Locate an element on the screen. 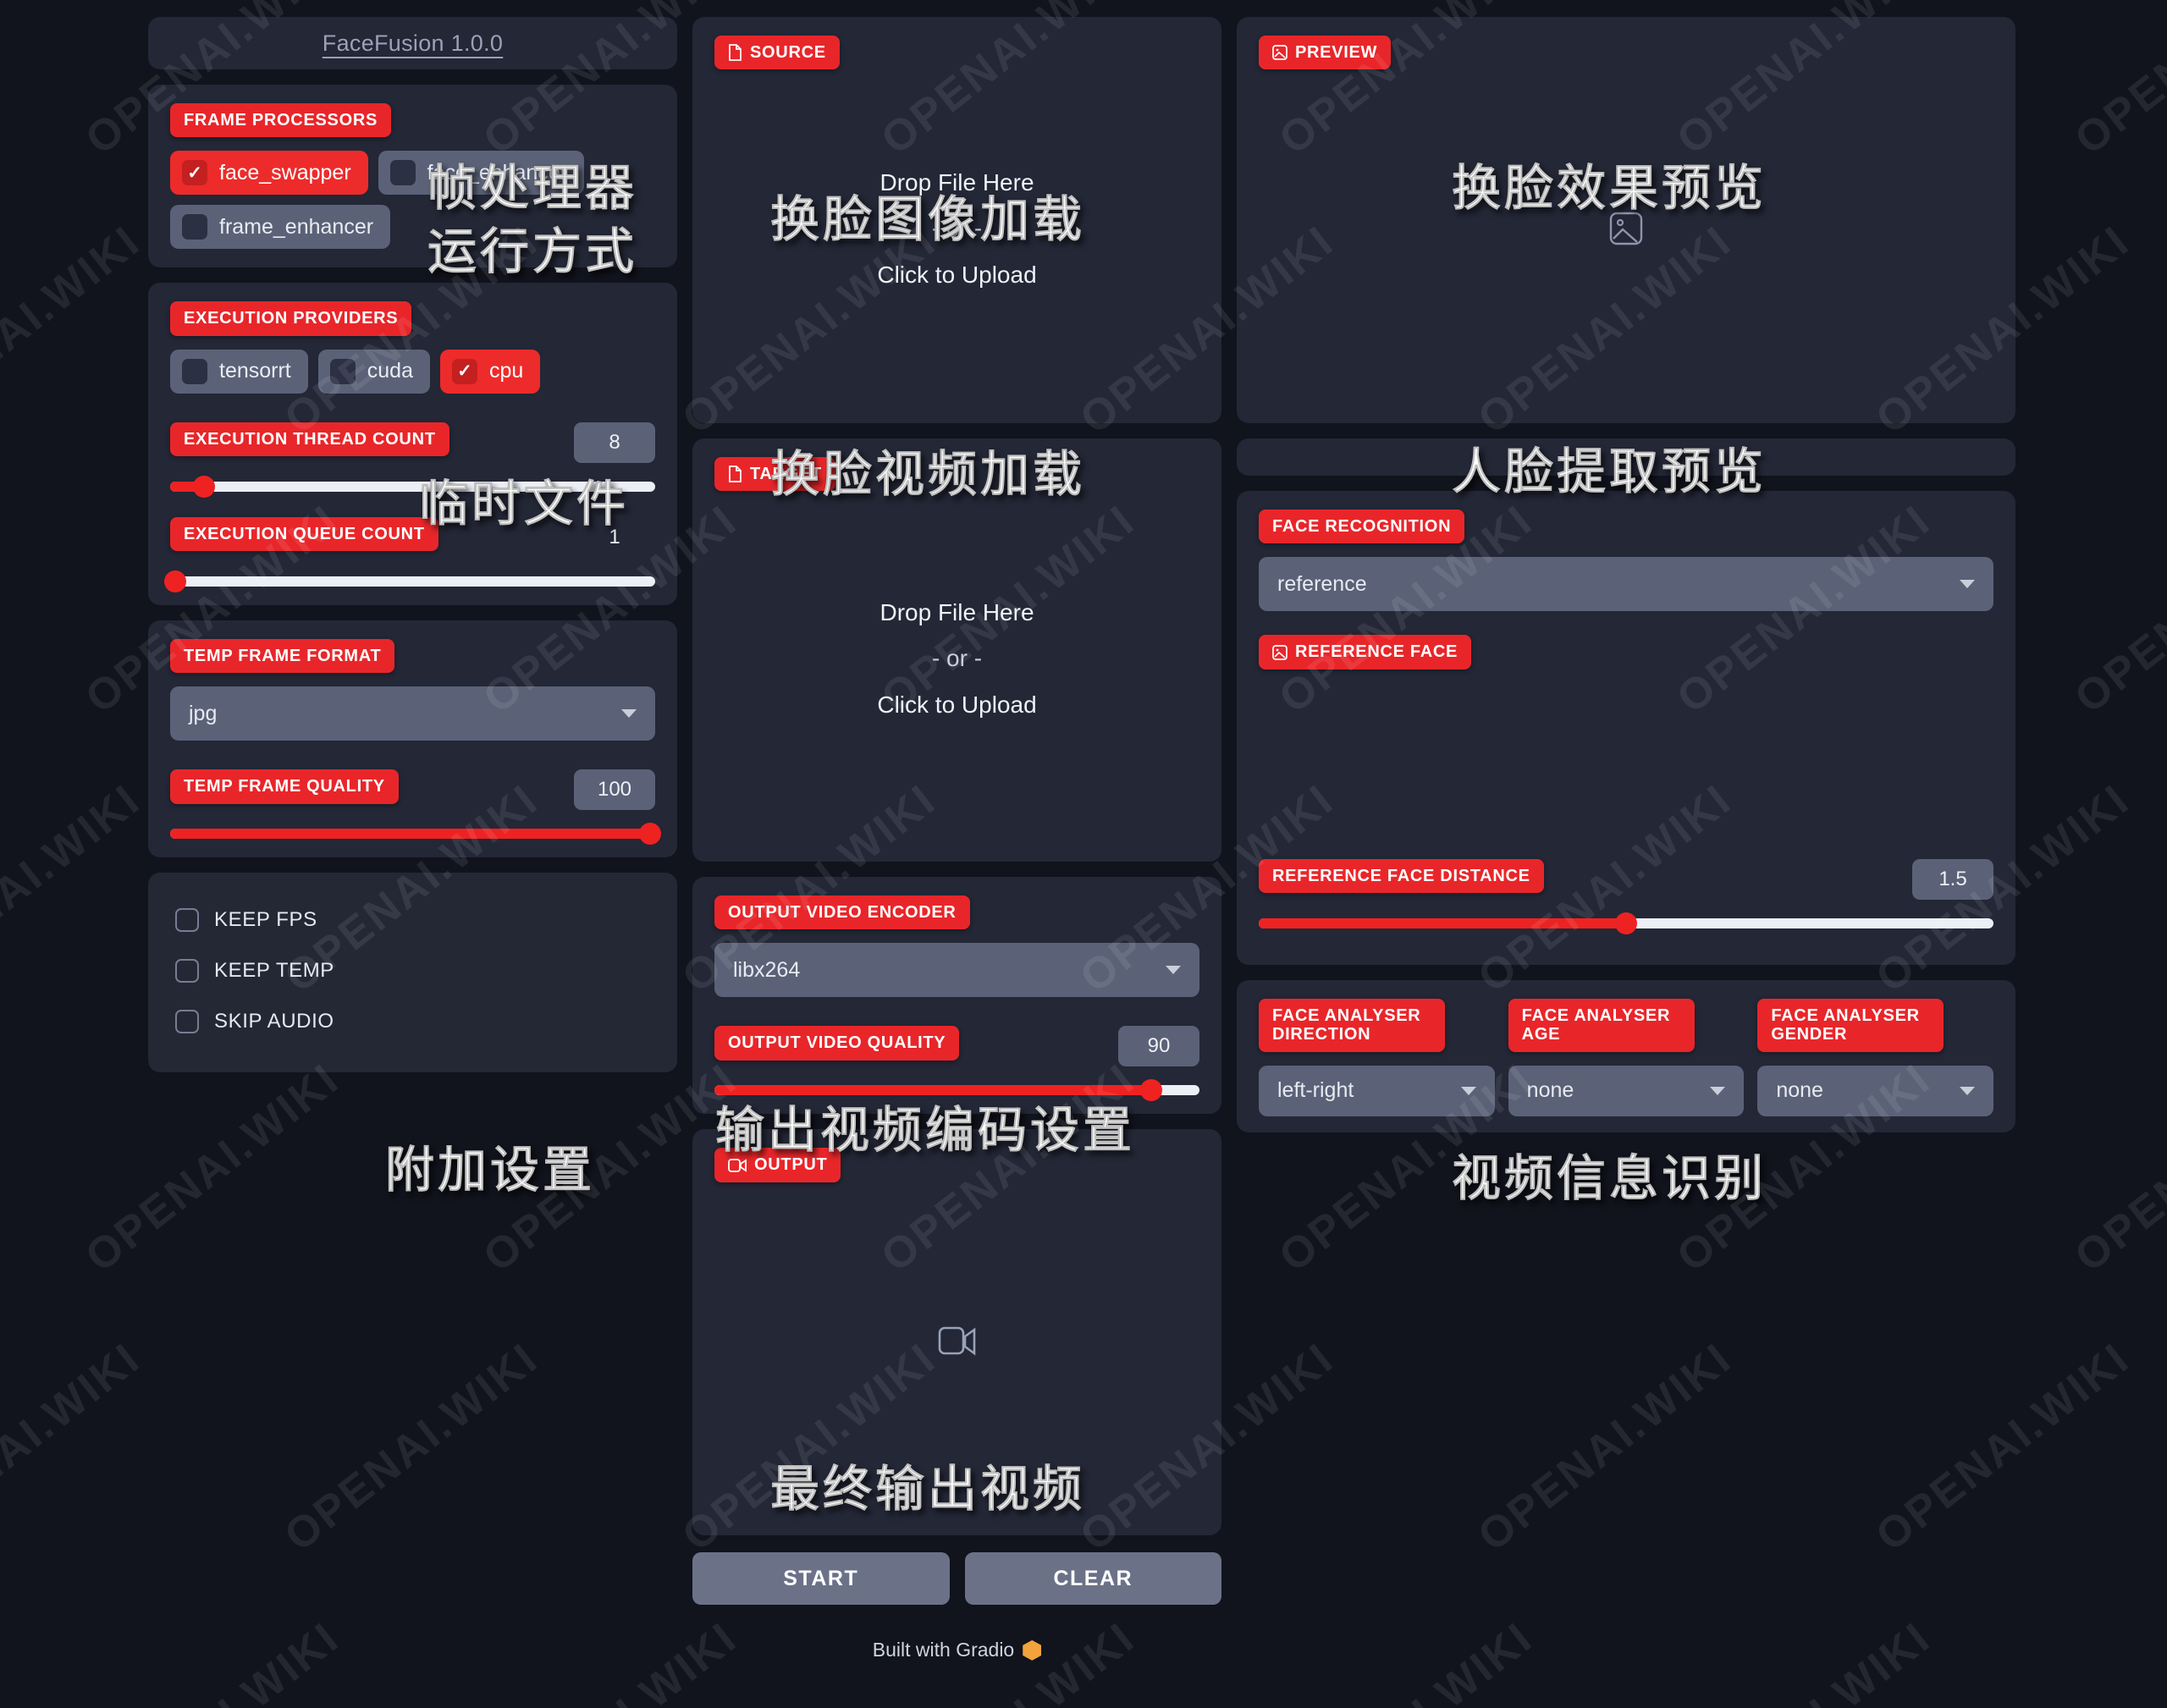 The height and width of the screenshot is (1708, 2167). reference-face-preview-area is located at coordinates (1626, 763).